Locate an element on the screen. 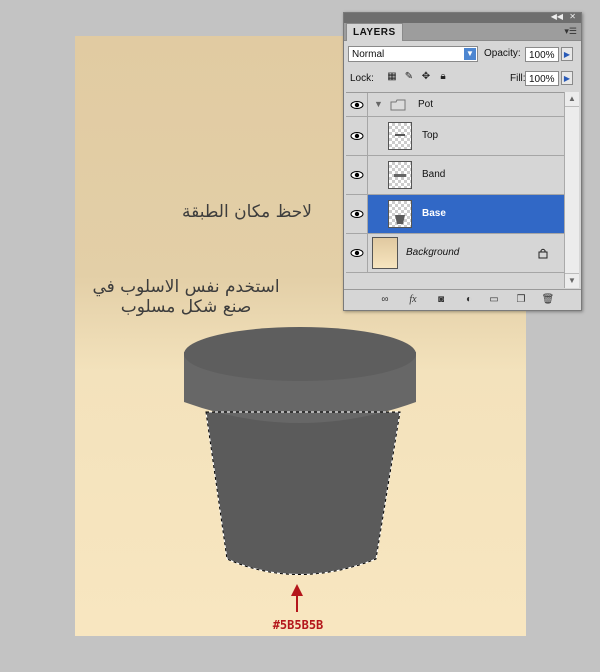  layers-scrollbar: ▲ ▼ is located at coordinates (571, 190).